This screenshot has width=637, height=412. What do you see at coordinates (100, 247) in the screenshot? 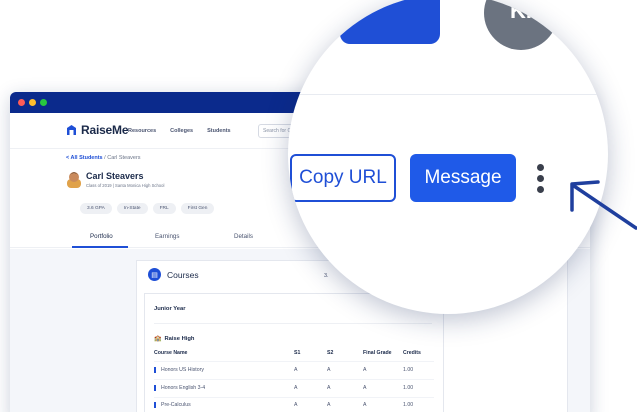
I see `active-tab-indicator` at bounding box center [100, 247].